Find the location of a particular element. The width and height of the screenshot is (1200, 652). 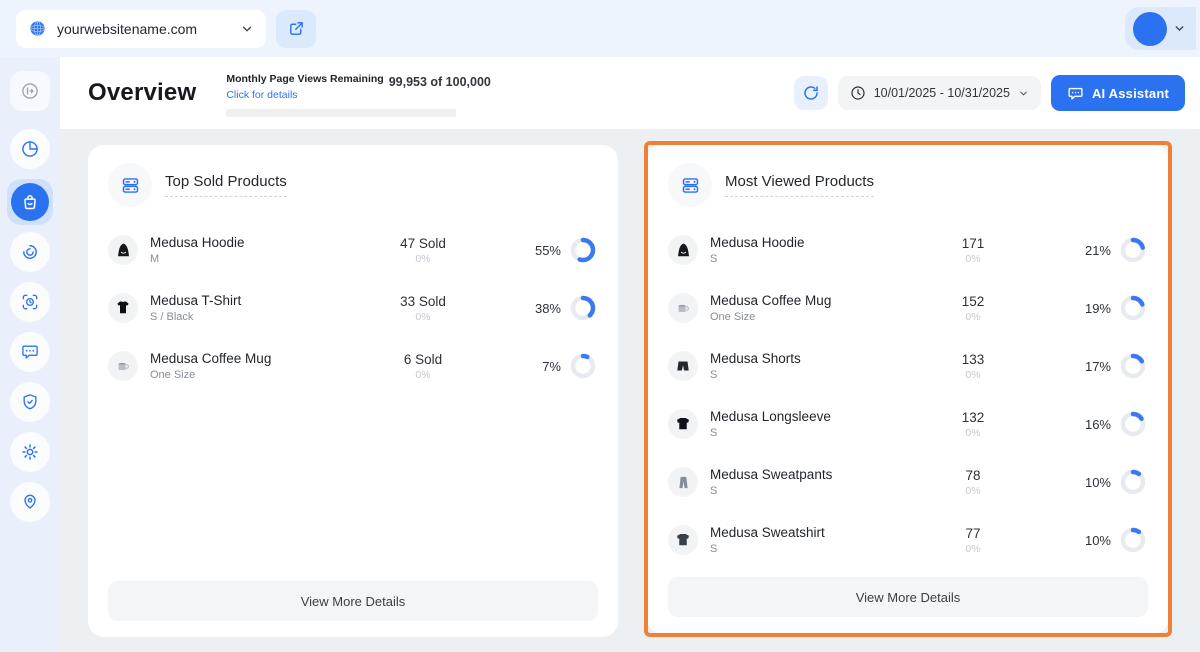

product-row: Medusa Coffee Mug One Size 152 0% 19% is located at coordinates (908, 308).